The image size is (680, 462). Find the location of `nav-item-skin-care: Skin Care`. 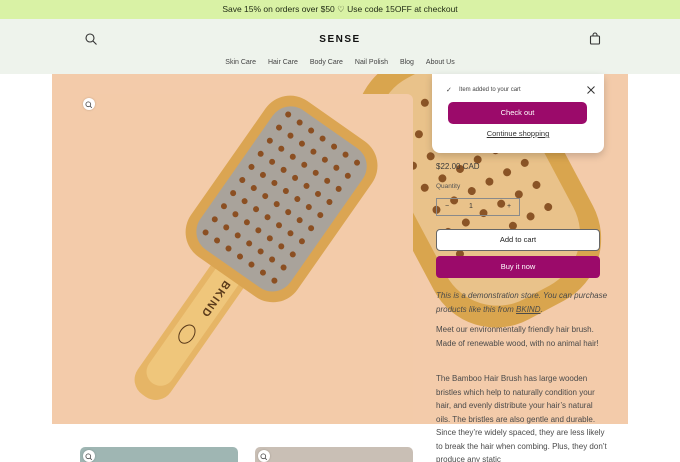

nav-item-skin-care: Skin Care is located at coordinates (240, 62).